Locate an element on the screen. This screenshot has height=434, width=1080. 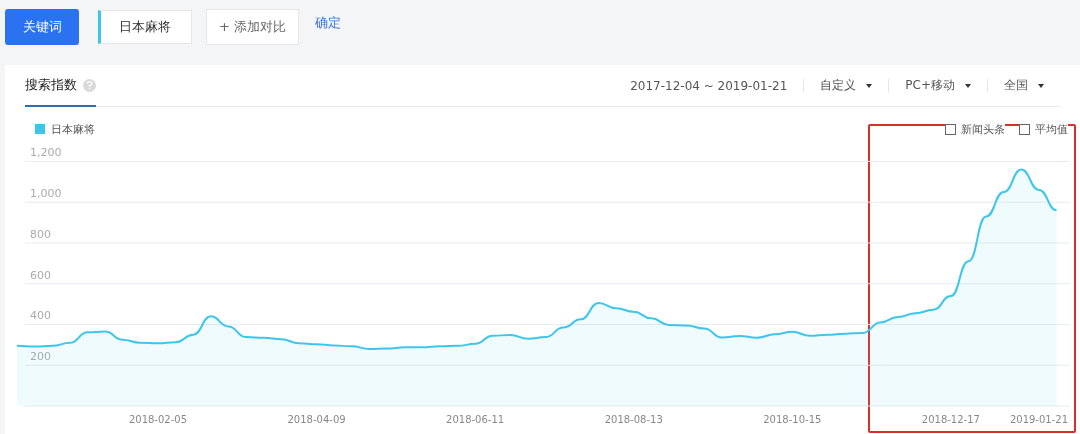
option-checkbox: 平均值 is located at coordinates (1043, 129).